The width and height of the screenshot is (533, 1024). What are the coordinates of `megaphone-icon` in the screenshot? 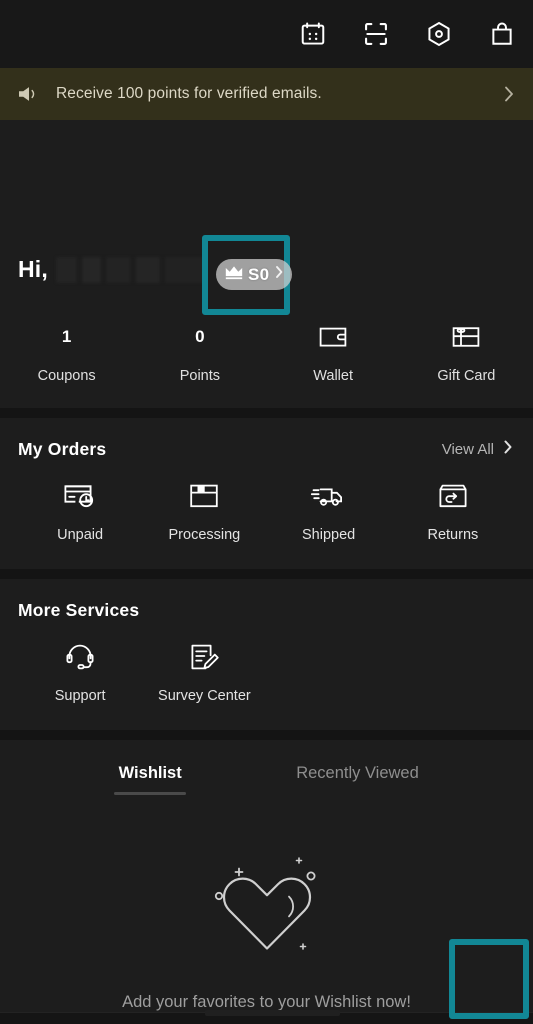 It's located at (33, 94).